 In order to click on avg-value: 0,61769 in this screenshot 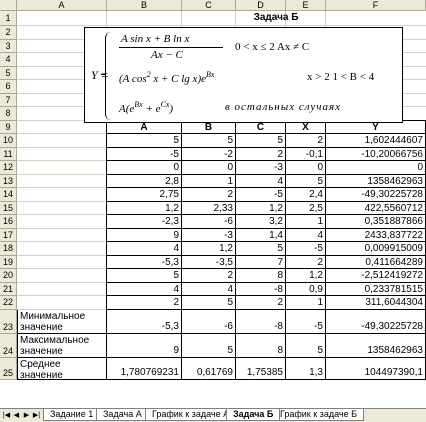, I will do `click(209, 368)`.